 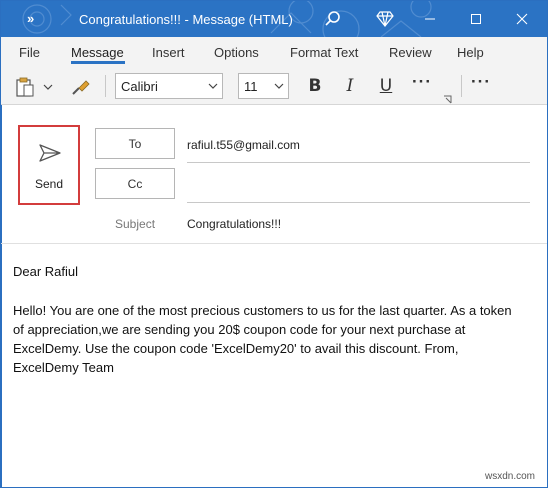 I want to click on cc-field-underline, so click(x=358, y=202).